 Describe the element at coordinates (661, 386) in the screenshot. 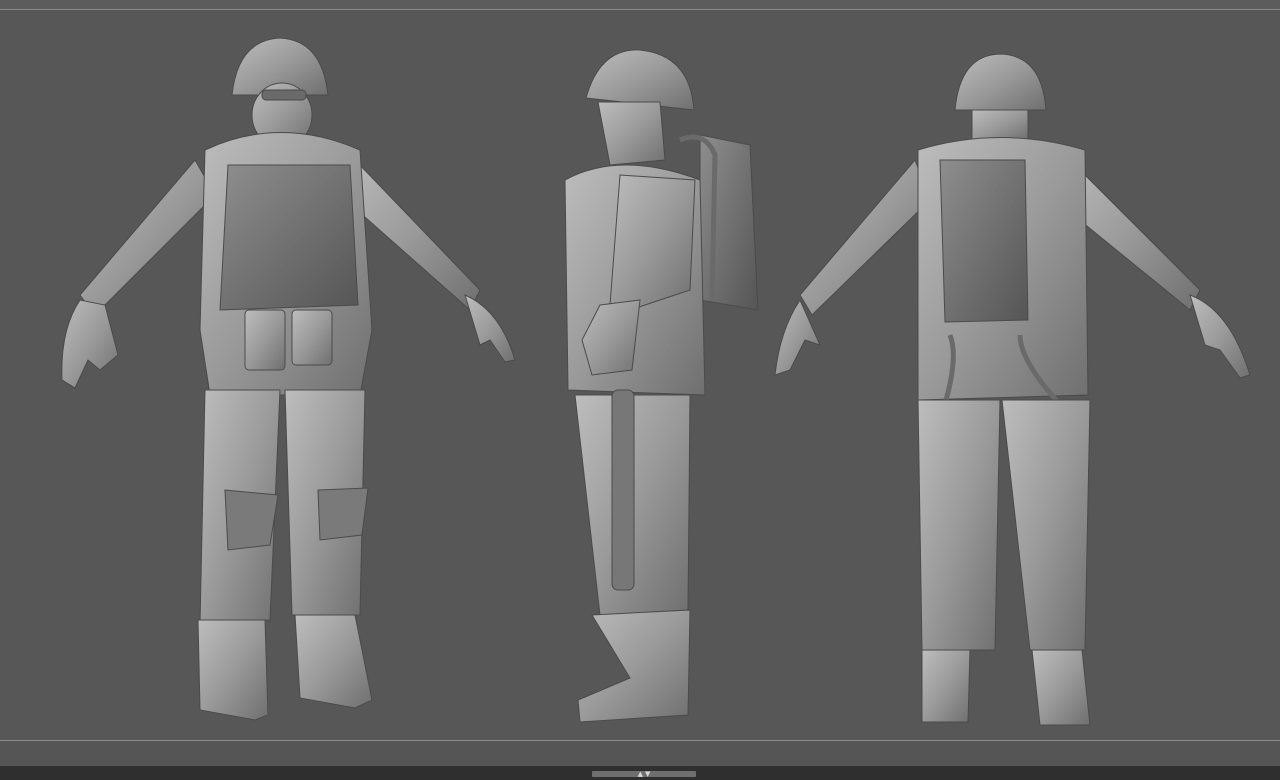

I see `model-side-view` at that location.